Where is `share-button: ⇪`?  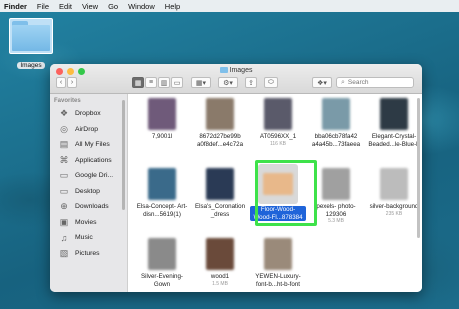
share-button: ⇪ is located at coordinates (251, 82).